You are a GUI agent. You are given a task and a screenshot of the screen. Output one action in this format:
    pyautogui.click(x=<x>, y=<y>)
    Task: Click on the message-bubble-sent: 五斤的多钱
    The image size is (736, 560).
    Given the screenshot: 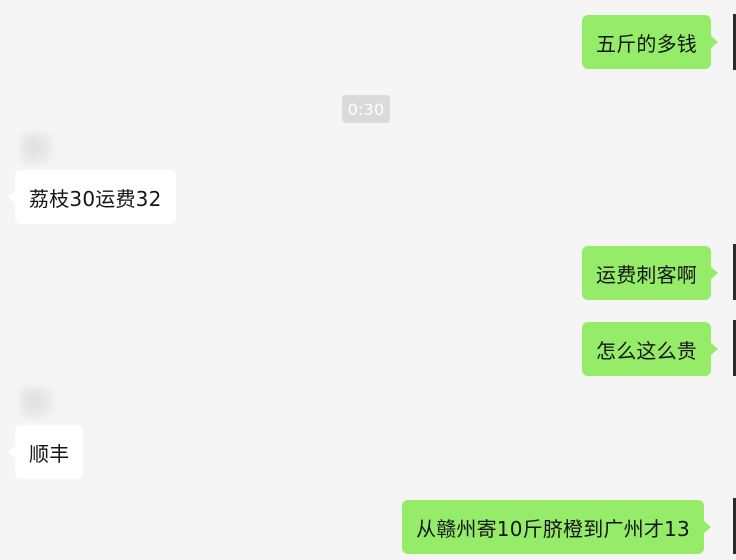 What is the action you would take?
    pyautogui.click(x=650, y=42)
    